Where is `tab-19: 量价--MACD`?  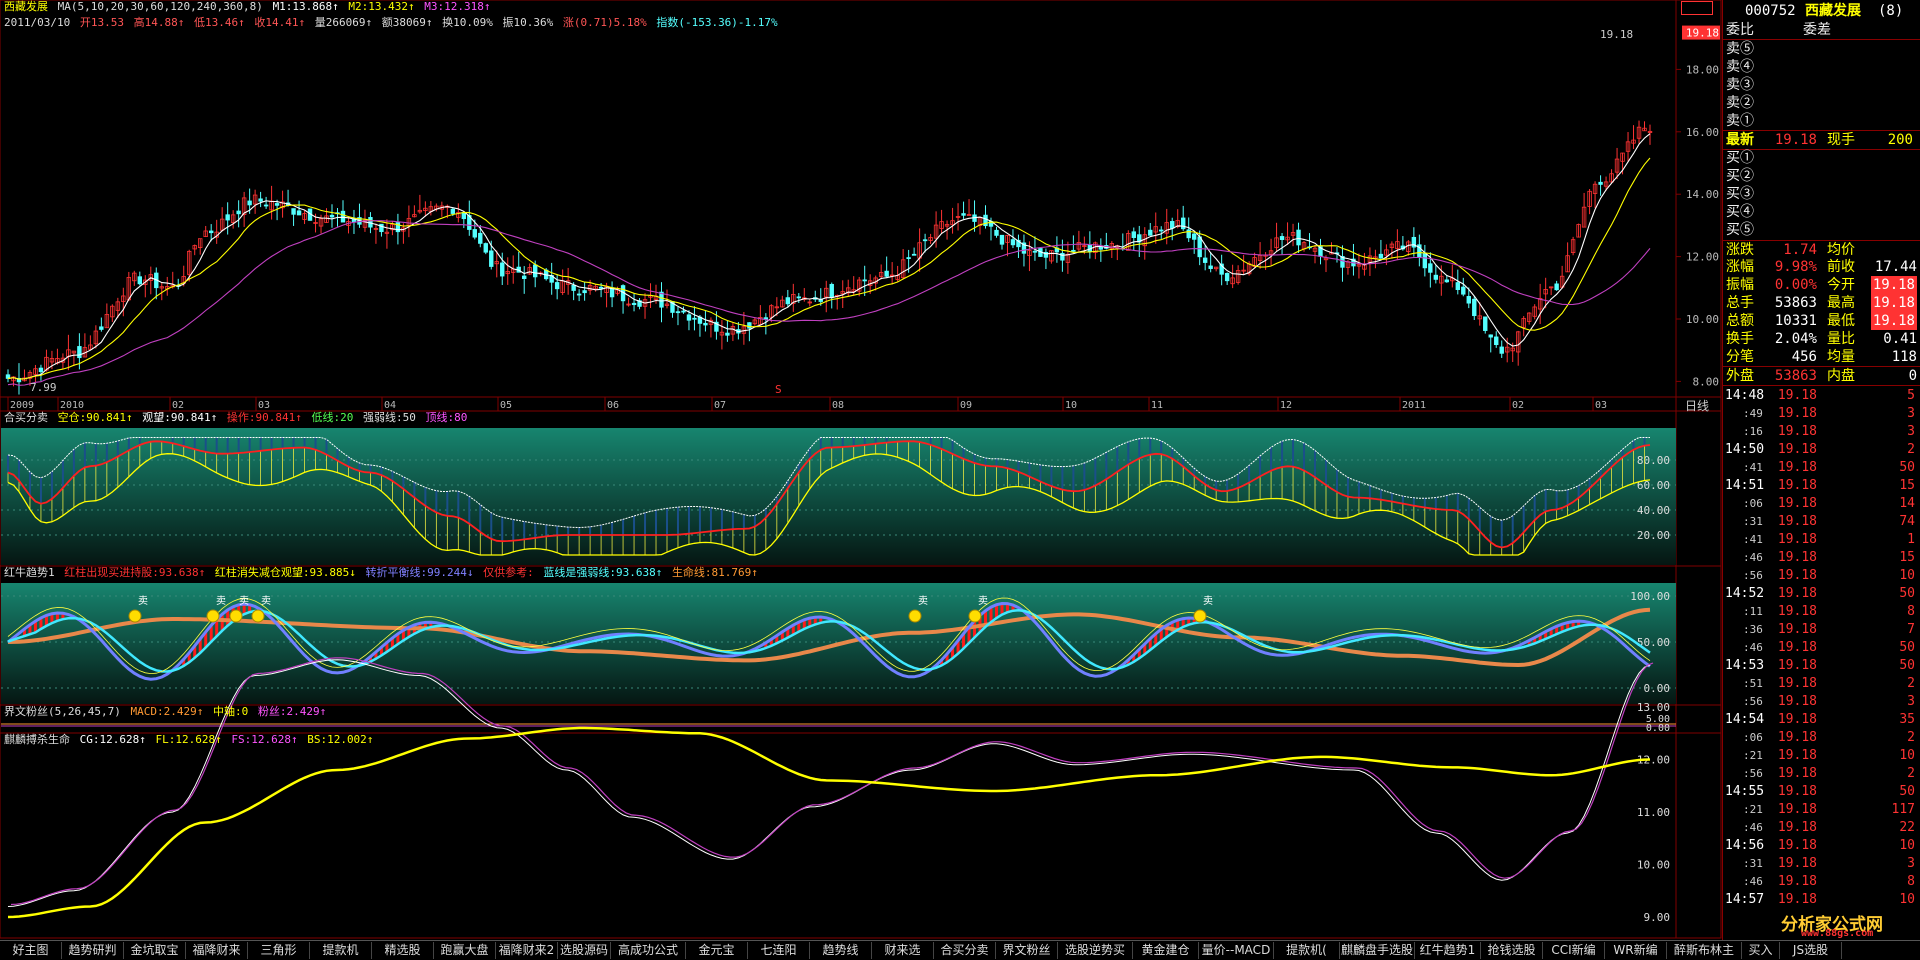 tab-19: 量价--MACD is located at coordinates (1236, 950).